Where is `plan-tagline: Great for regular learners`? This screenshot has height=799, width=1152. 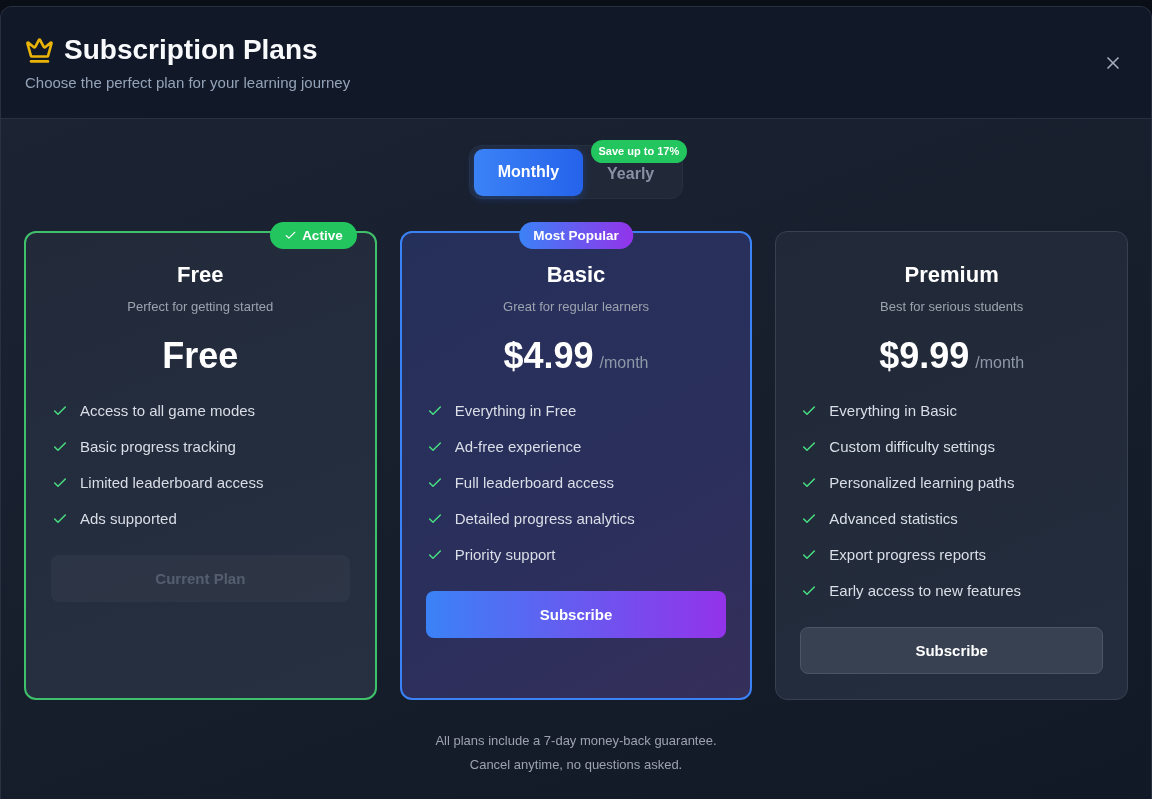
plan-tagline: Great for regular learners is located at coordinates (576, 307).